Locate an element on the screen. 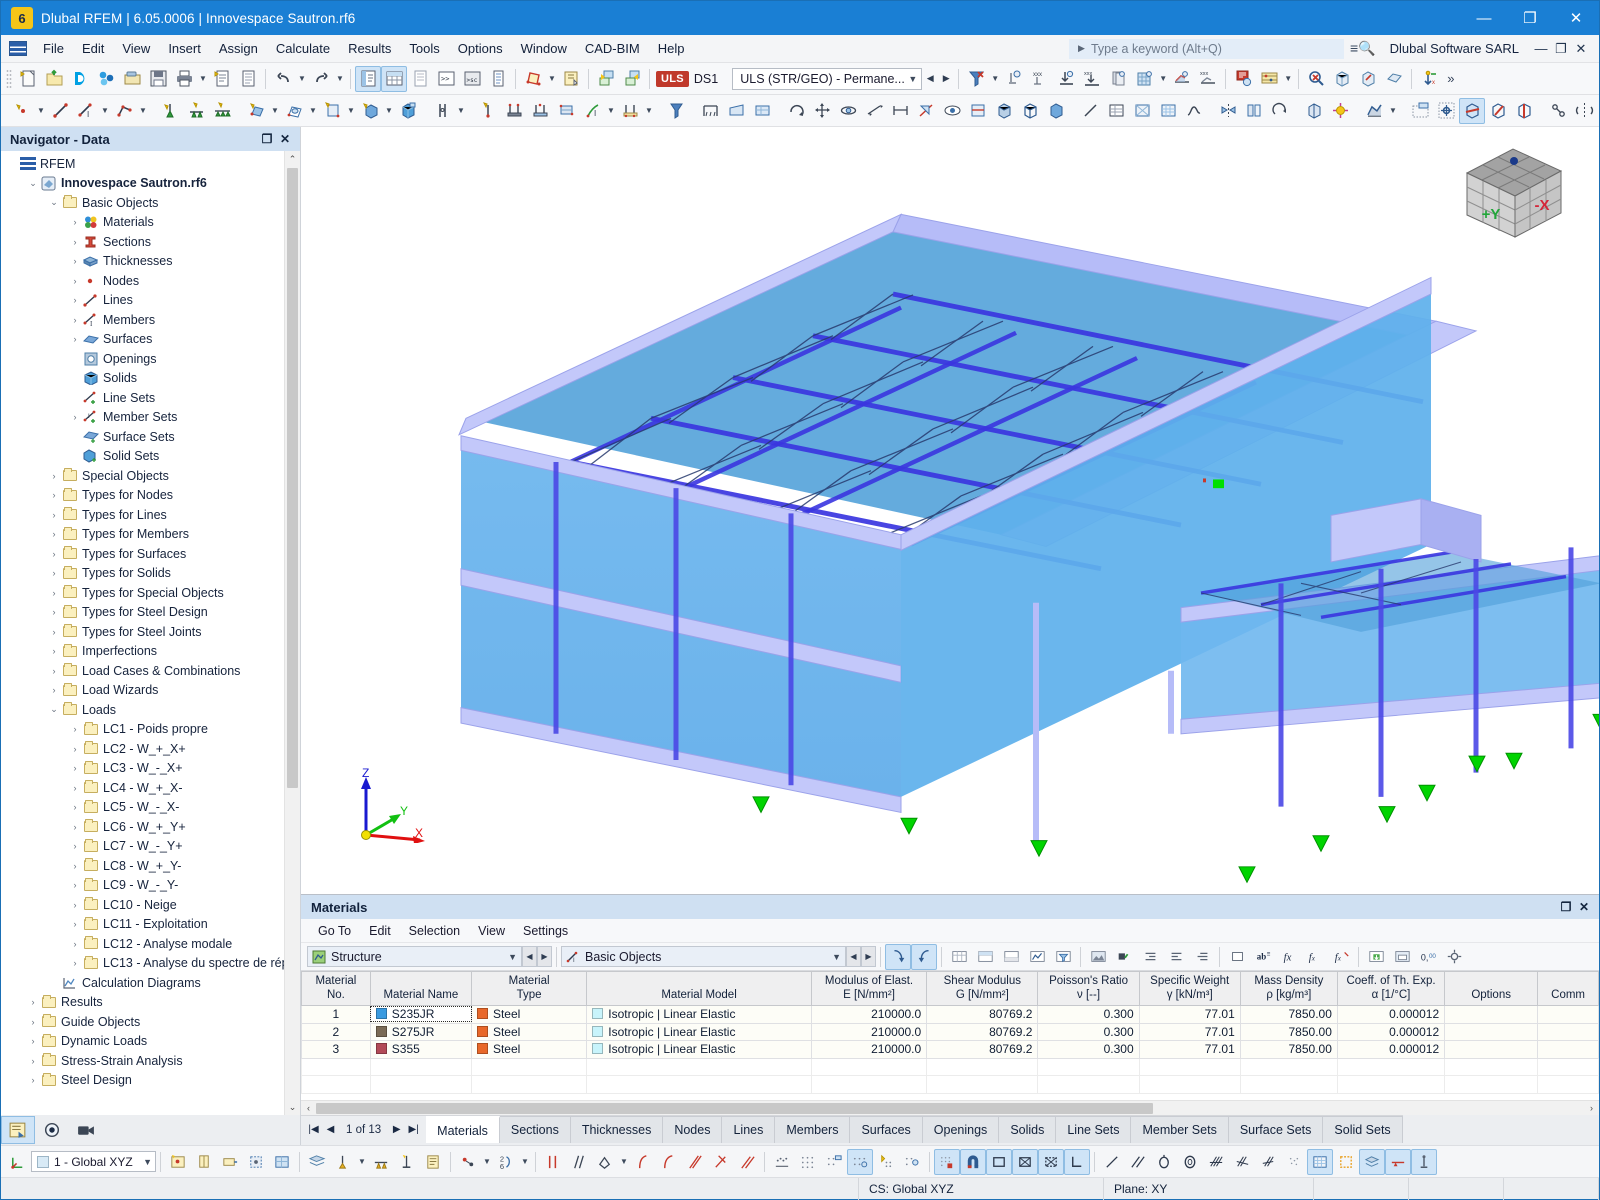 The height and width of the screenshot is (1200, 1600). tree-item: ⌄ Loads is located at coordinates (142, 710).